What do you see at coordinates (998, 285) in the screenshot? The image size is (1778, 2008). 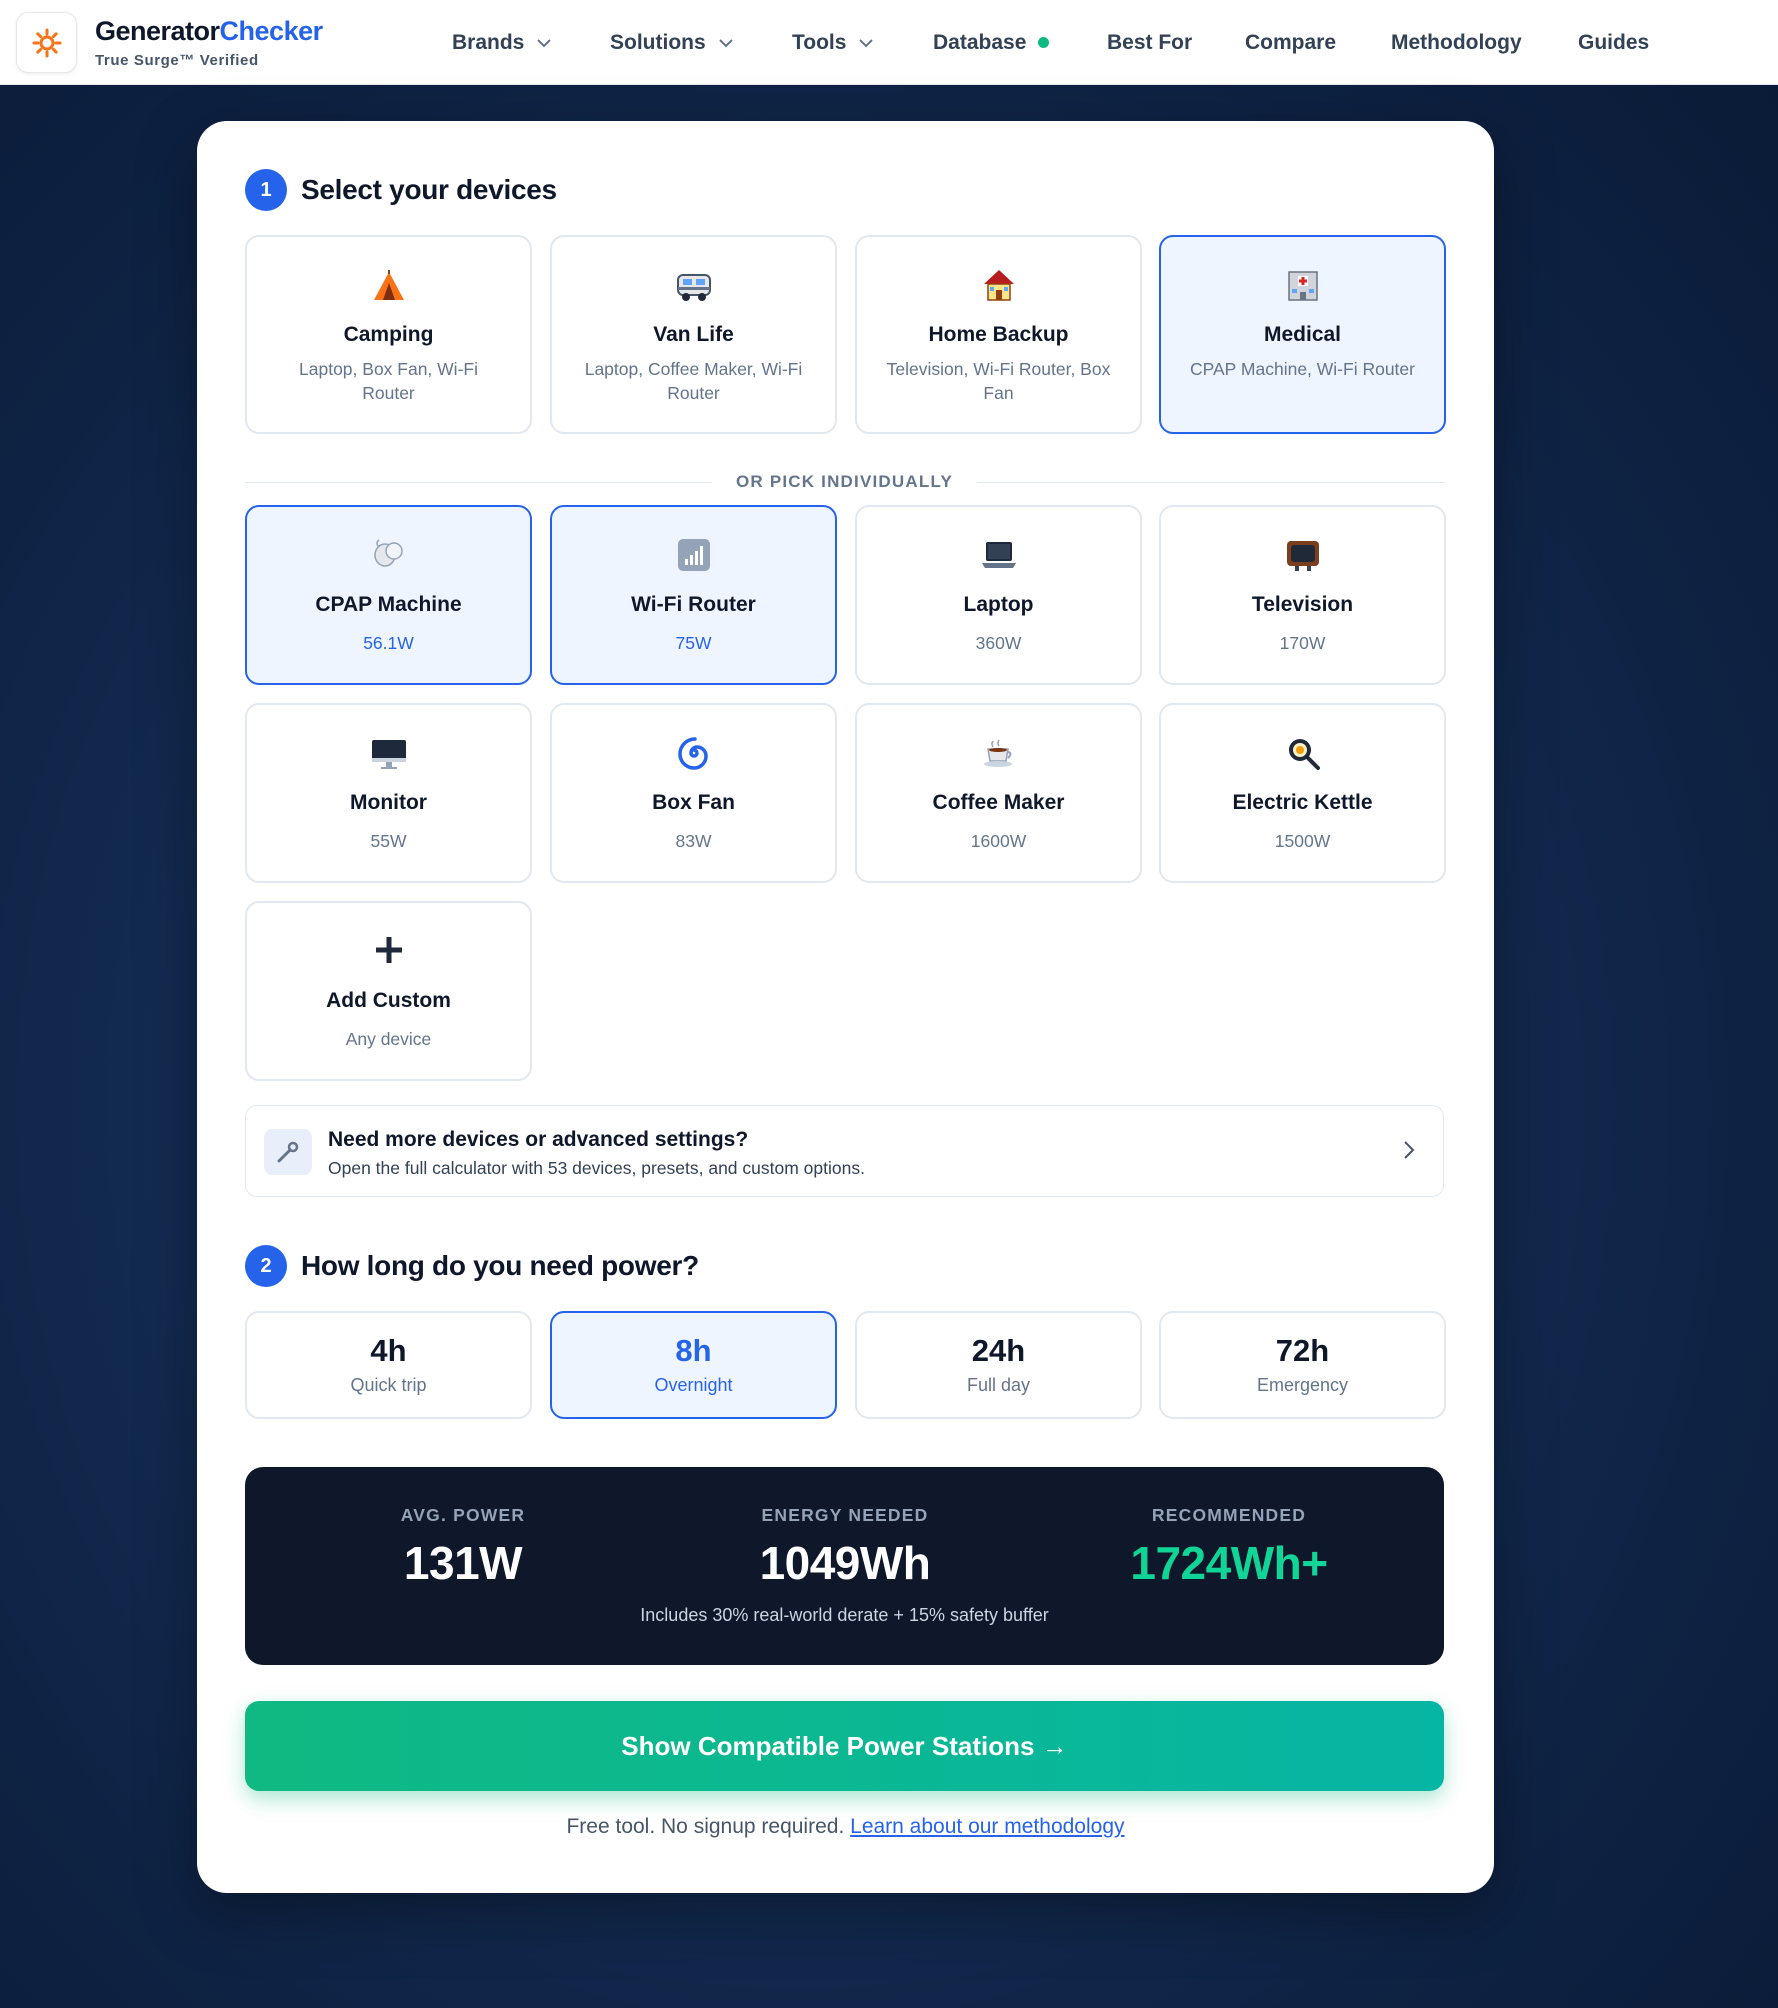 I see `house-icon` at bounding box center [998, 285].